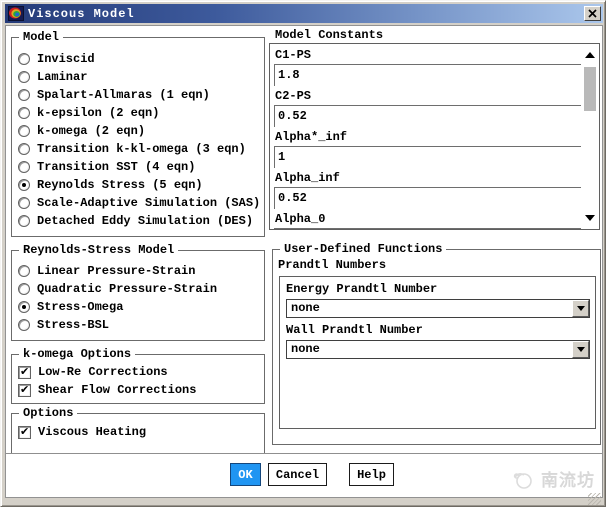 The image size is (606, 507). Describe the element at coordinates (141, 325) in the screenshot. I see `rsm-radio-option: Stress-BSL` at that location.